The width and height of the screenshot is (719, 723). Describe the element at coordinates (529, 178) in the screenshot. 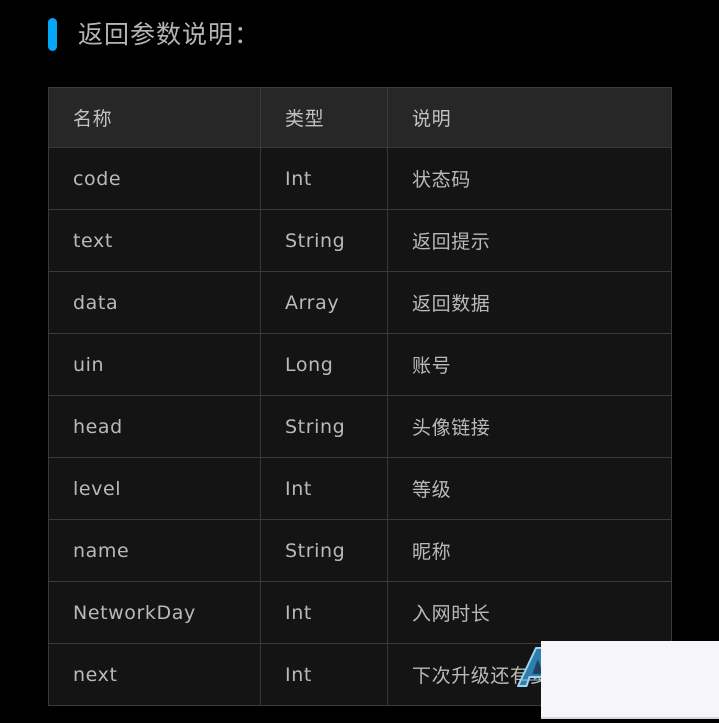

I see `cell-param-desc: 状态码` at that location.